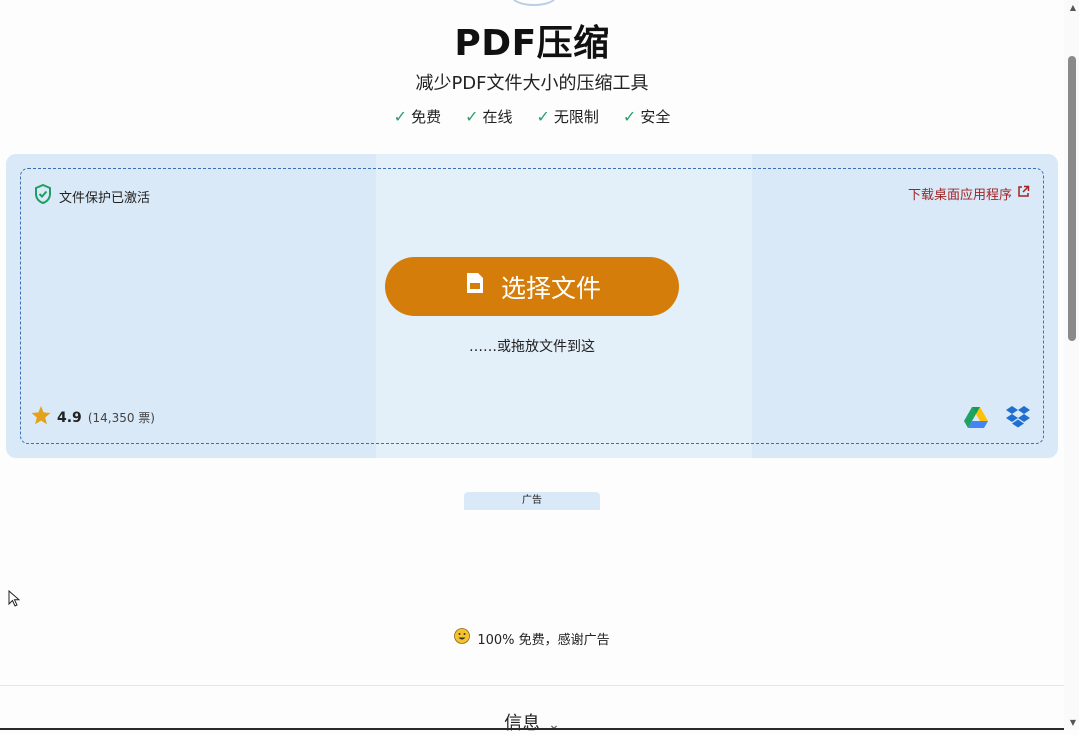 The image size is (1079, 735). Describe the element at coordinates (655, 117) in the screenshot. I see `feature-label: 安全` at that location.